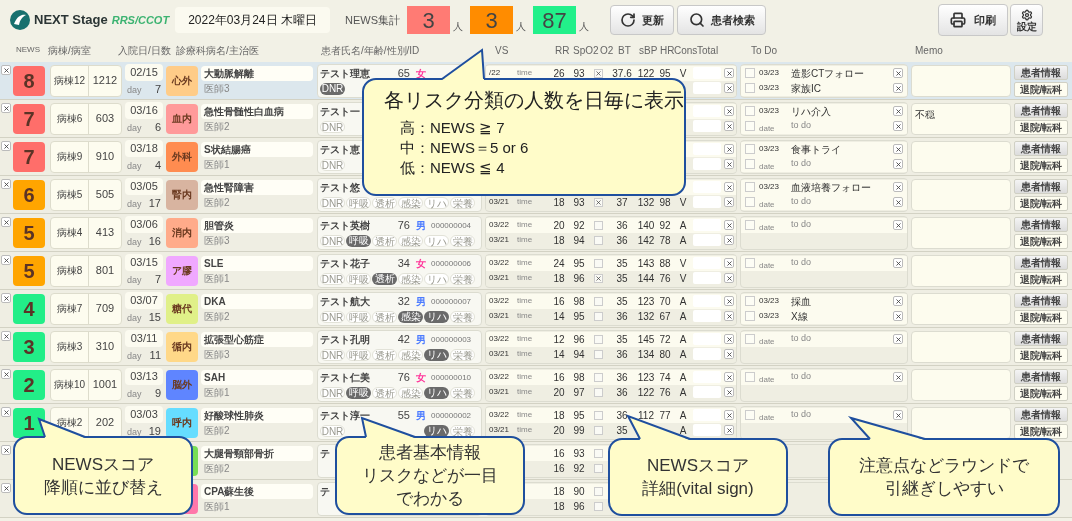 The height and width of the screenshot is (521, 1072). What do you see at coordinates (665, 263) in the screenshot?
I see `hr-value: 88` at bounding box center [665, 263].